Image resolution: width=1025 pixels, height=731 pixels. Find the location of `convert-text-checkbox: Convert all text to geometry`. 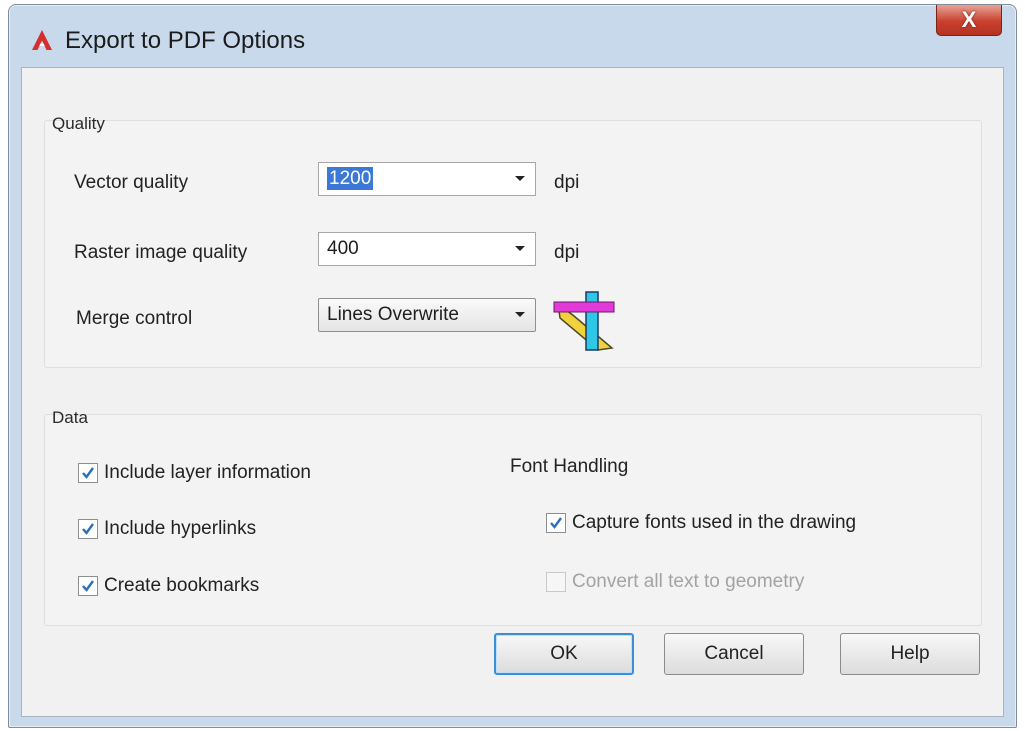

convert-text-checkbox: Convert all text to geometry is located at coordinates (675, 582).